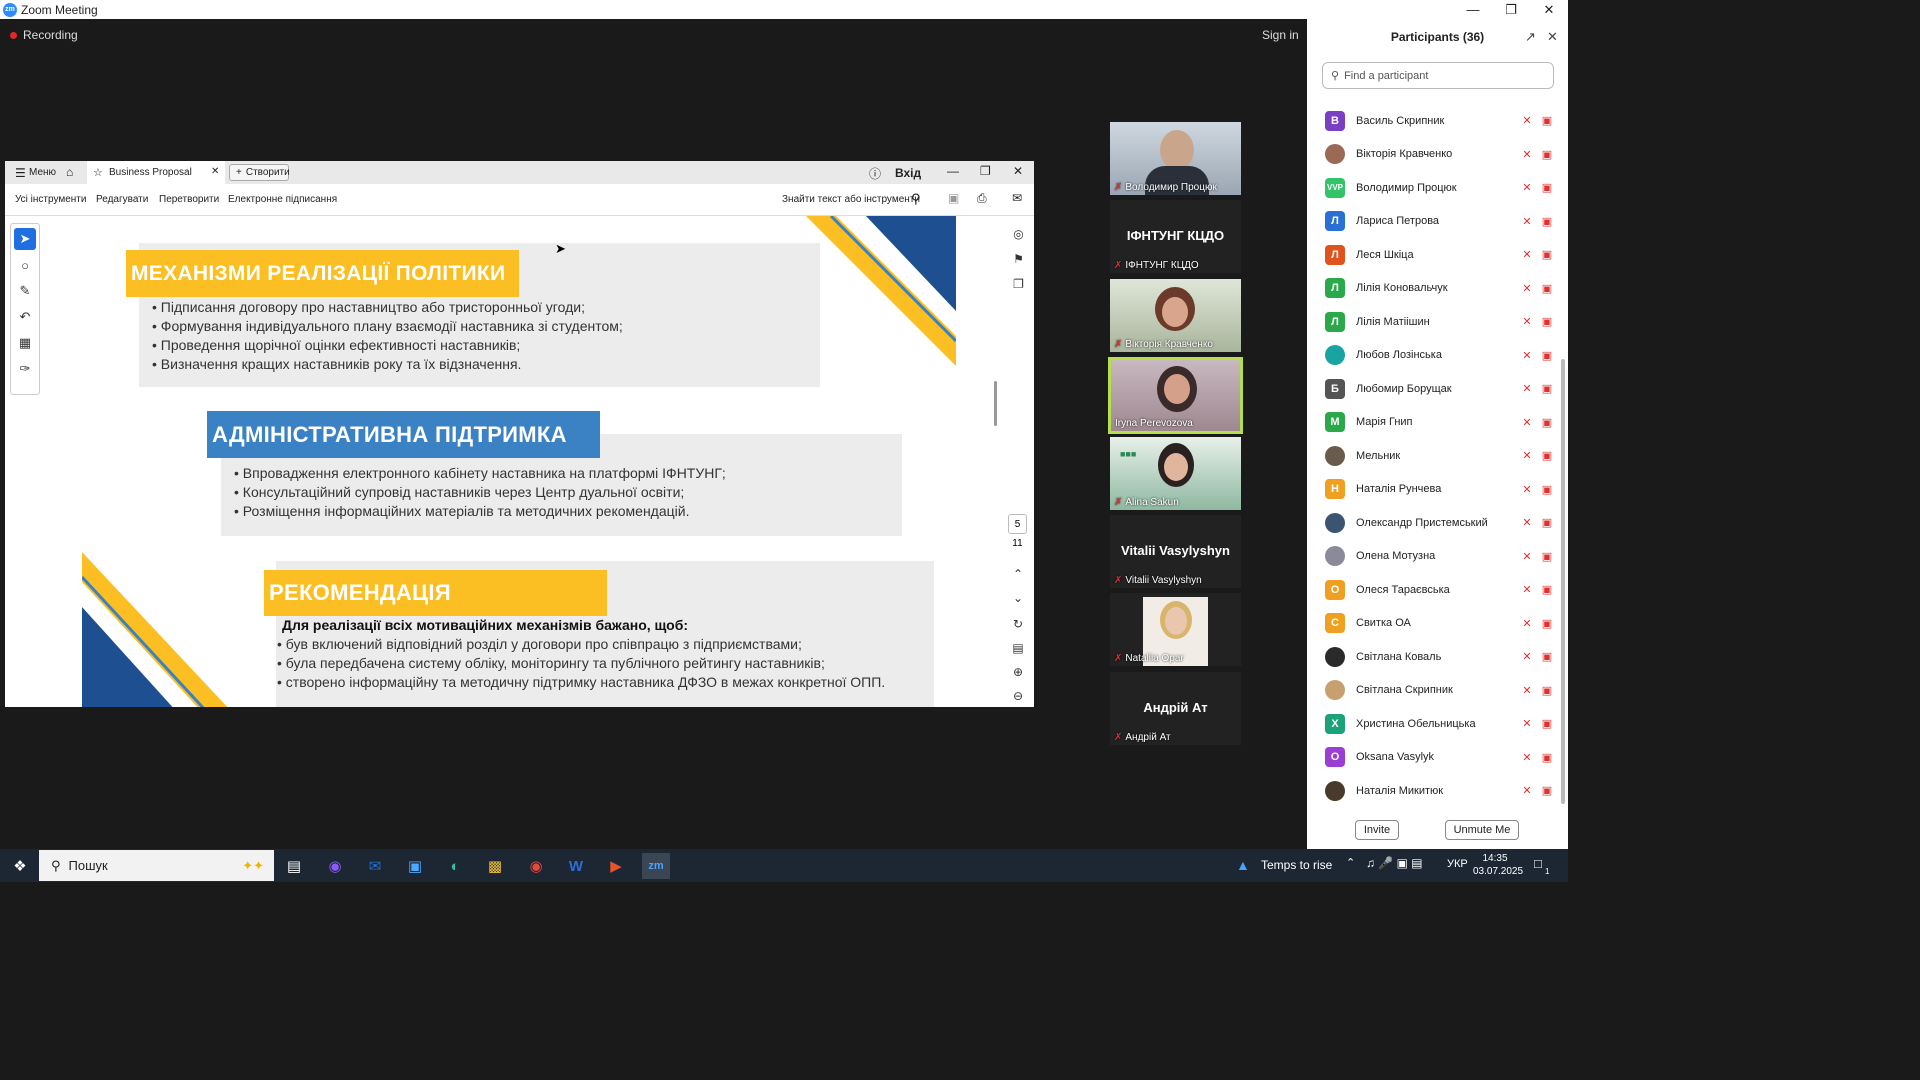 This screenshot has height=1080, width=1920. I want to click on invite-button: Invite, so click(1377, 830).